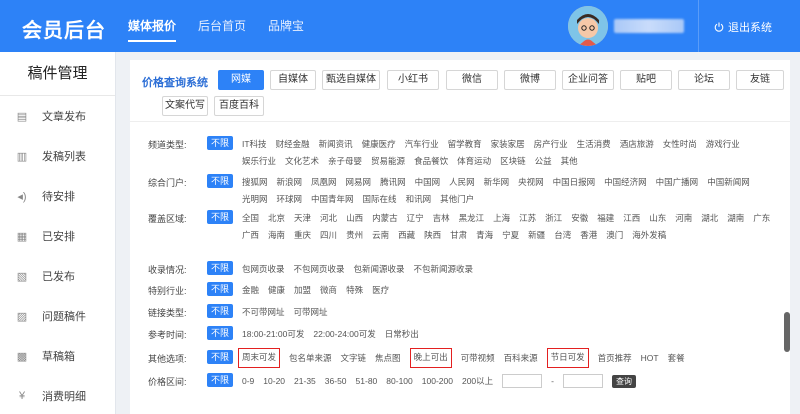 Image resolution: width=800 pixels, height=414 pixels. I want to click on sidebar-item-pending: ◂) 待安排, so click(57, 196).